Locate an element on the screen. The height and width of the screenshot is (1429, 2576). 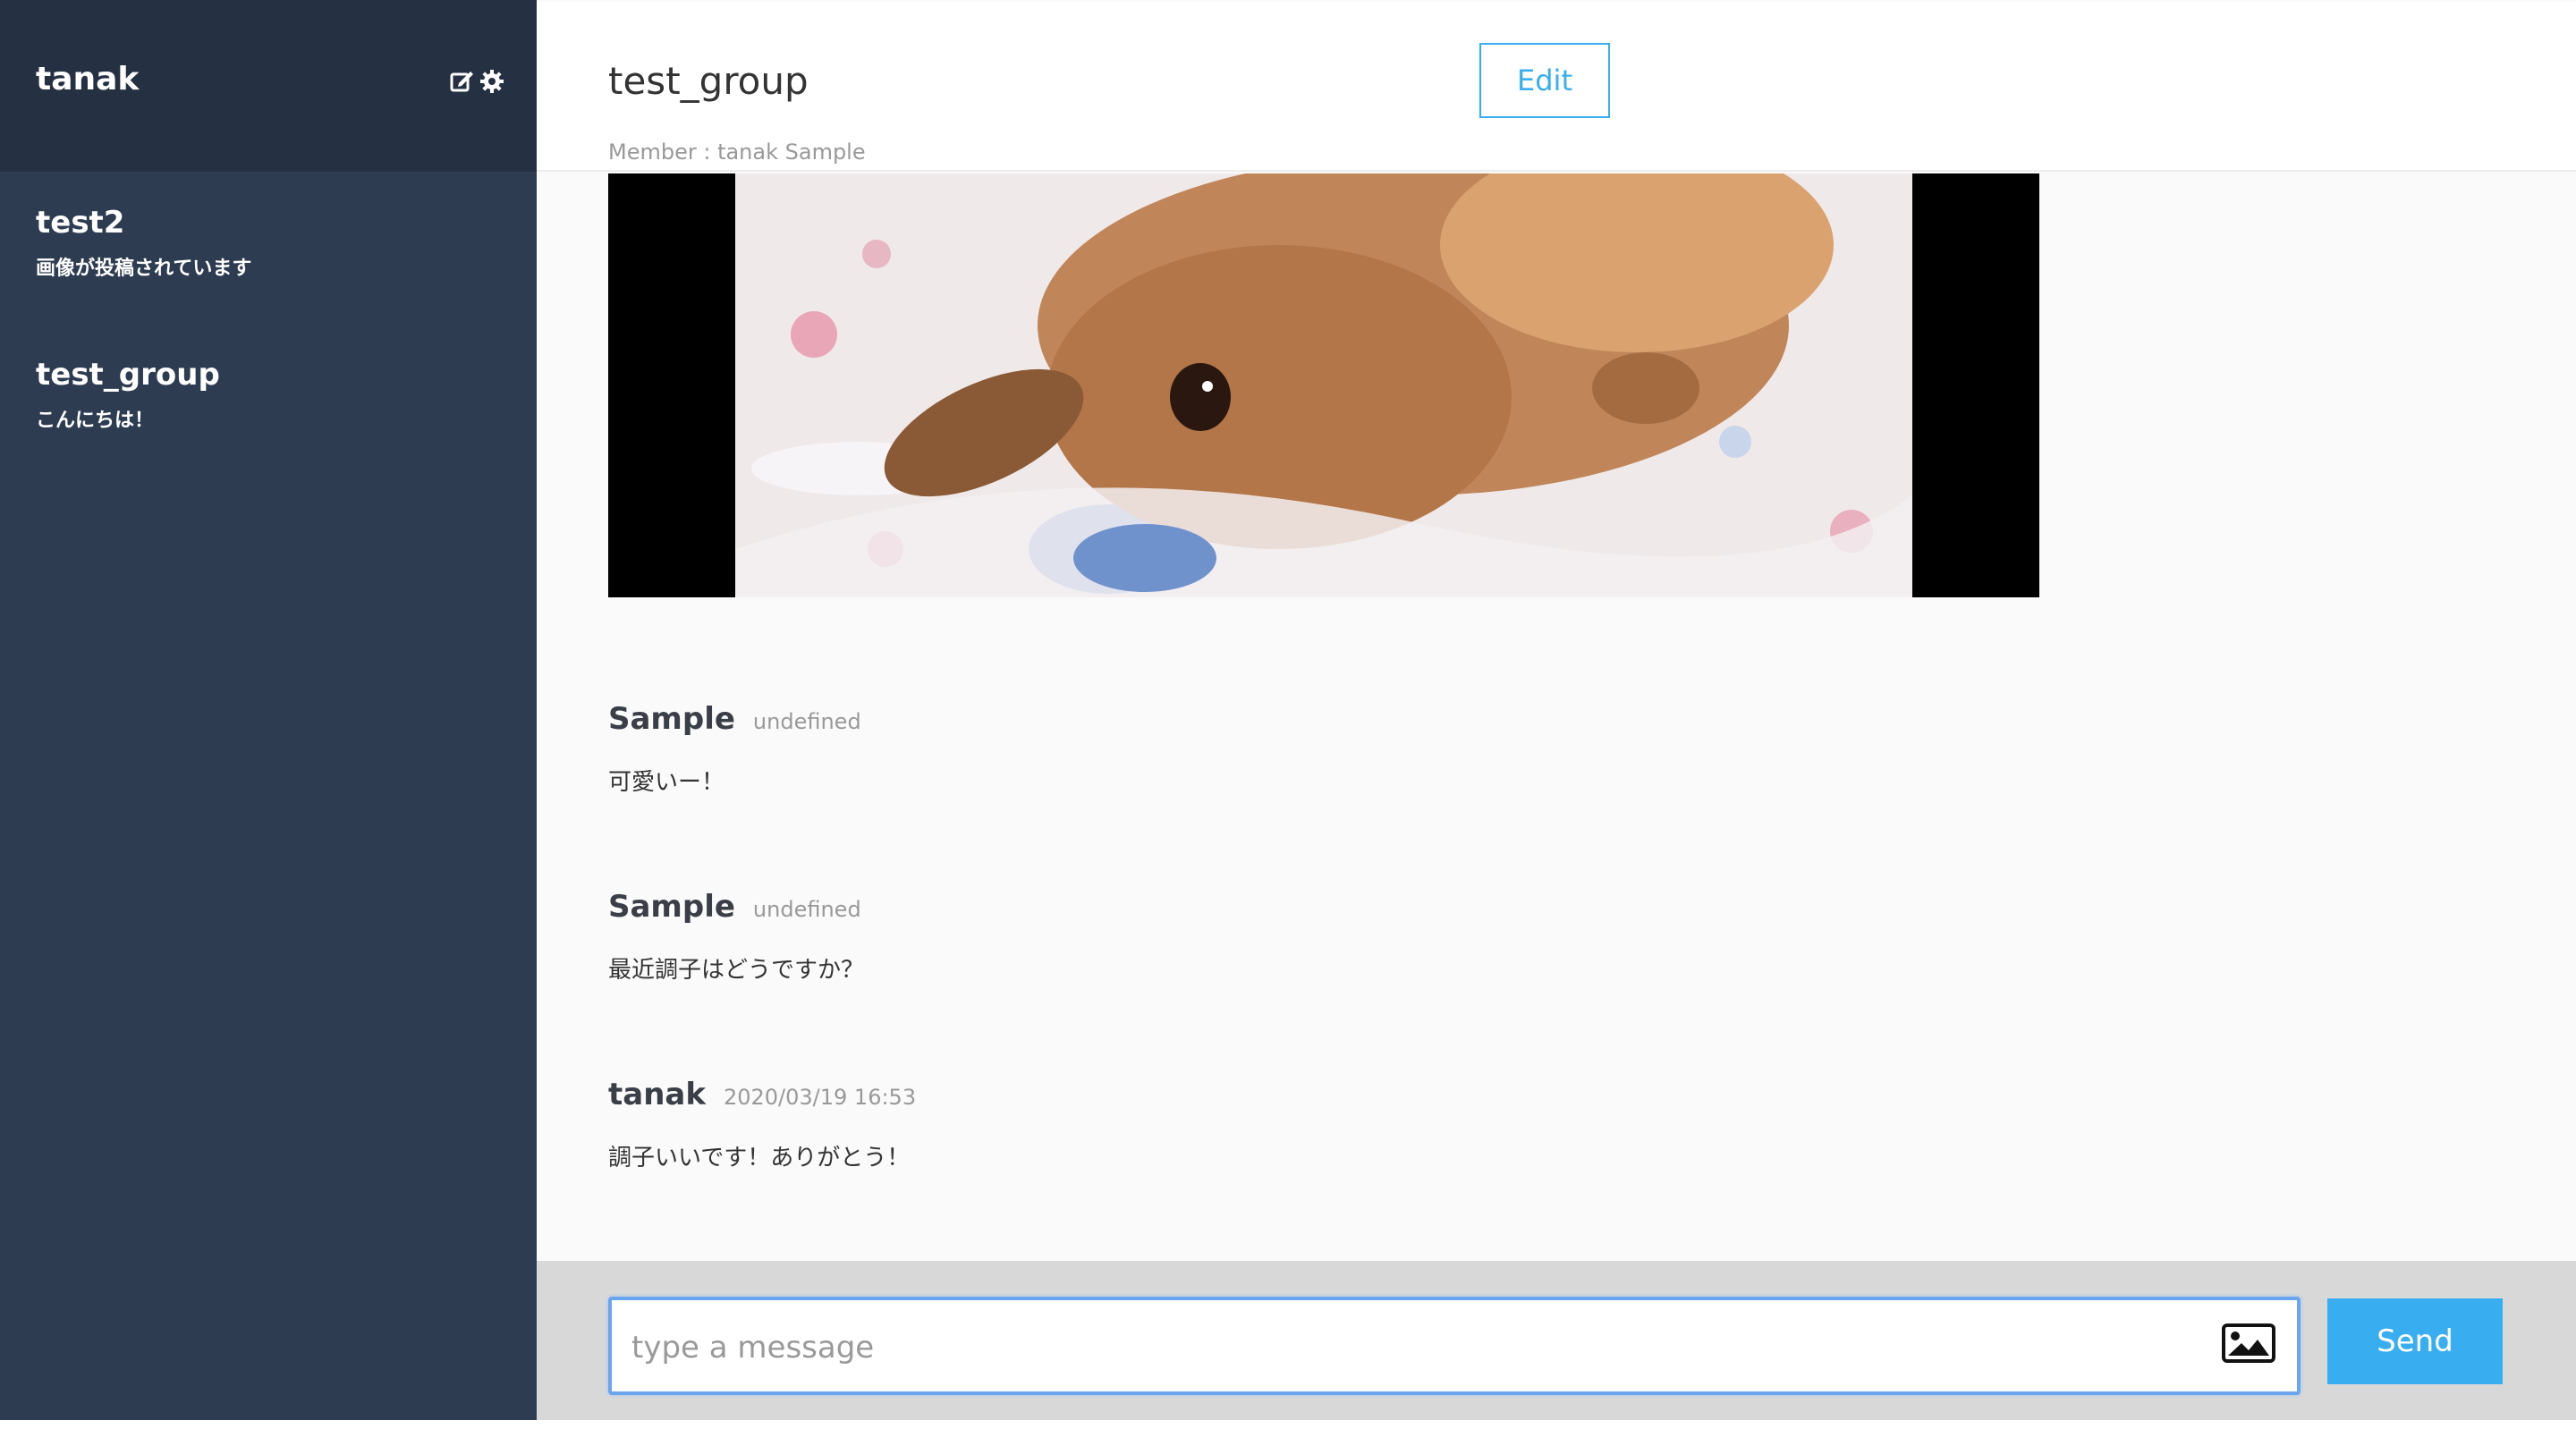
message-form: Send is located at coordinates (1556, 1340).